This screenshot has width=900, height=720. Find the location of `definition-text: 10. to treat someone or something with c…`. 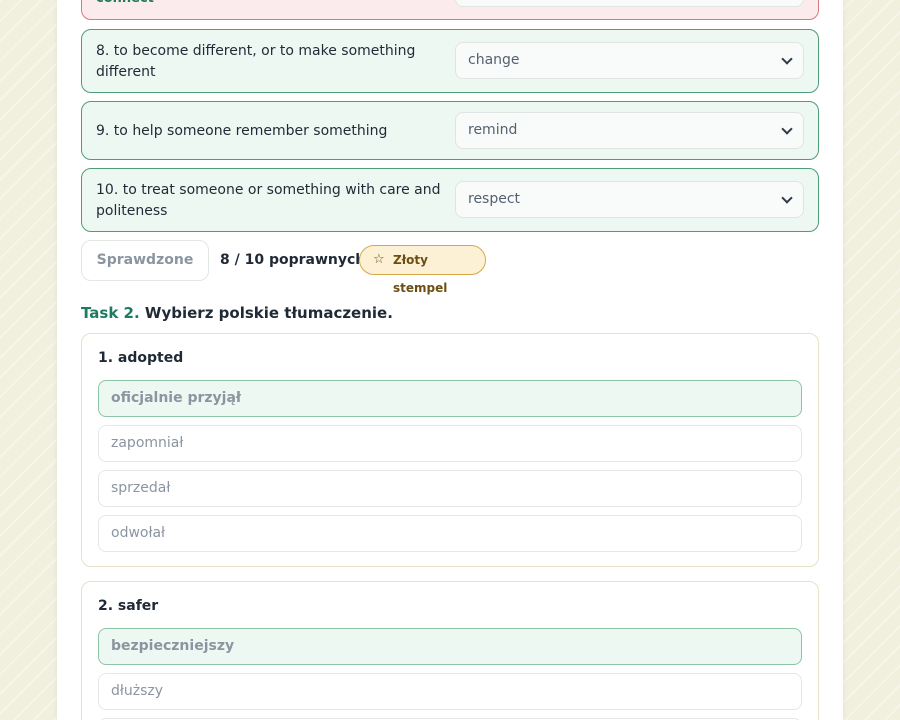

definition-text: 10. to treat someone or something with c… is located at coordinates (268, 200).